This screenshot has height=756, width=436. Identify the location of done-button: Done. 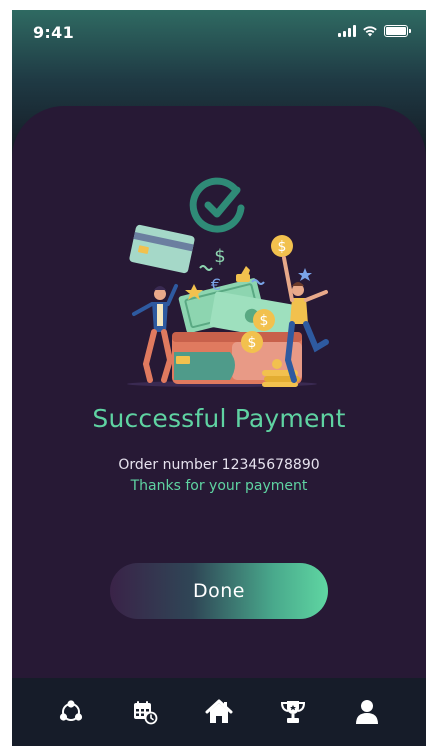
(219, 591).